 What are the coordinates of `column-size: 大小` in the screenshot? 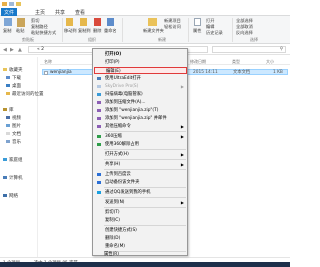 It's located at (270, 62).